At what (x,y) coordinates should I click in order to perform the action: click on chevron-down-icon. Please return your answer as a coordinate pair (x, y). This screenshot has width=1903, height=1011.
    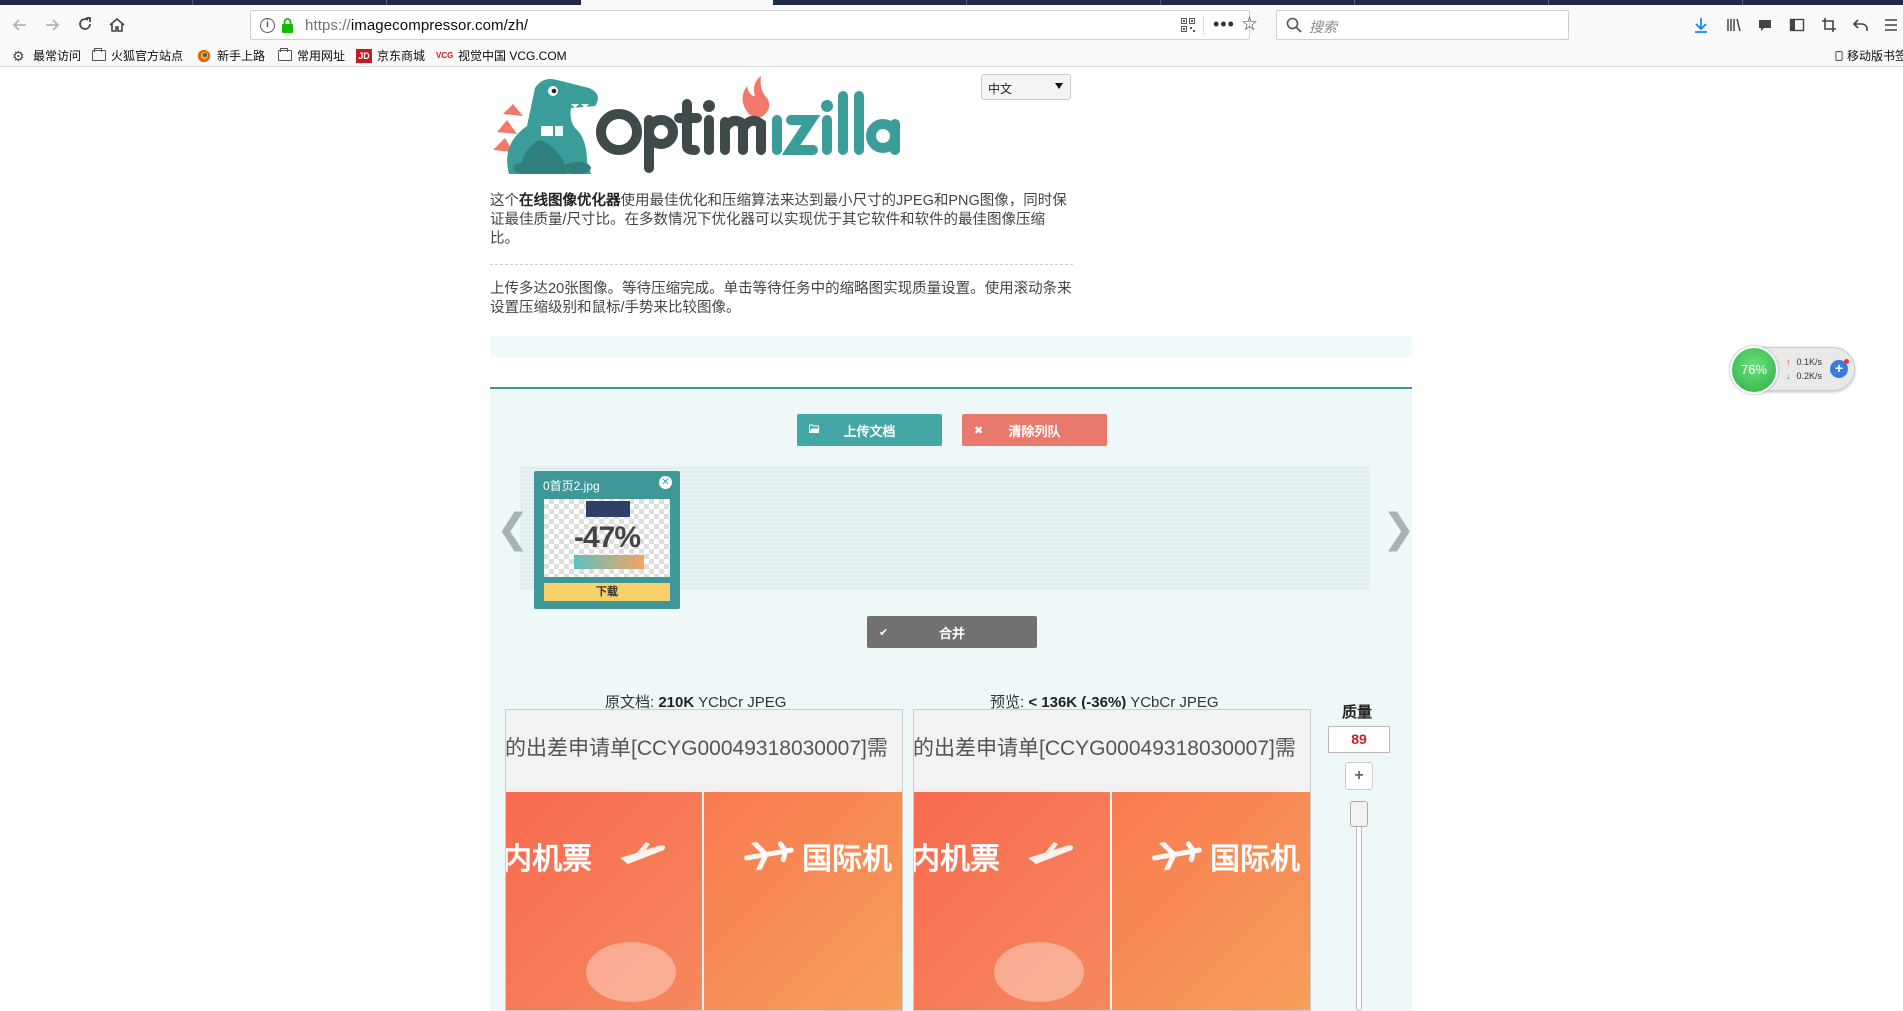
    Looking at the image, I should click on (1059, 86).